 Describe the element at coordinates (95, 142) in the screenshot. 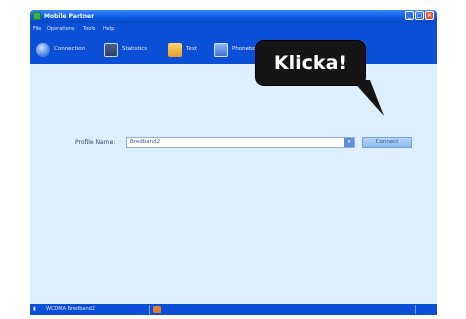

I see `profile-name-label: Profile Name:` at that location.